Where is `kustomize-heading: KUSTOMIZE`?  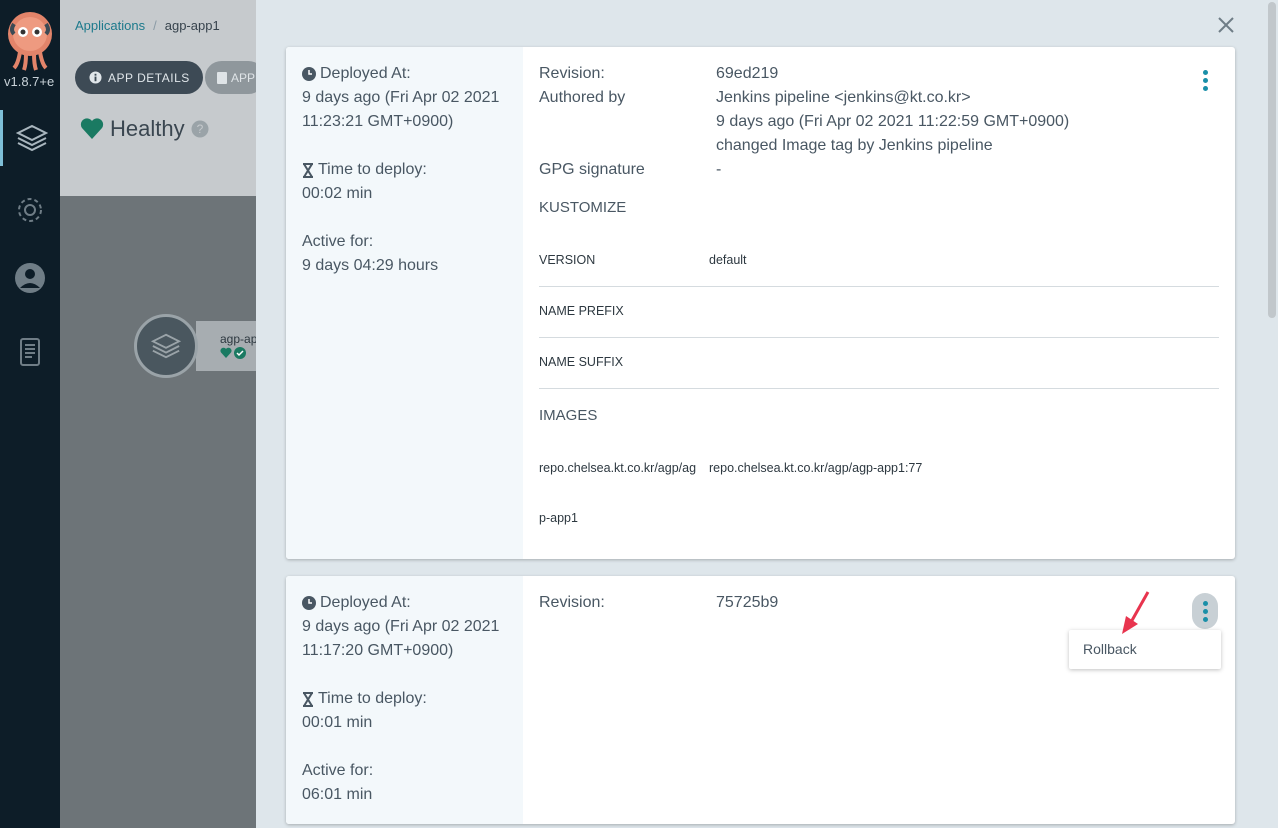
kustomize-heading: KUSTOMIZE is located at coordinates (583, 207).